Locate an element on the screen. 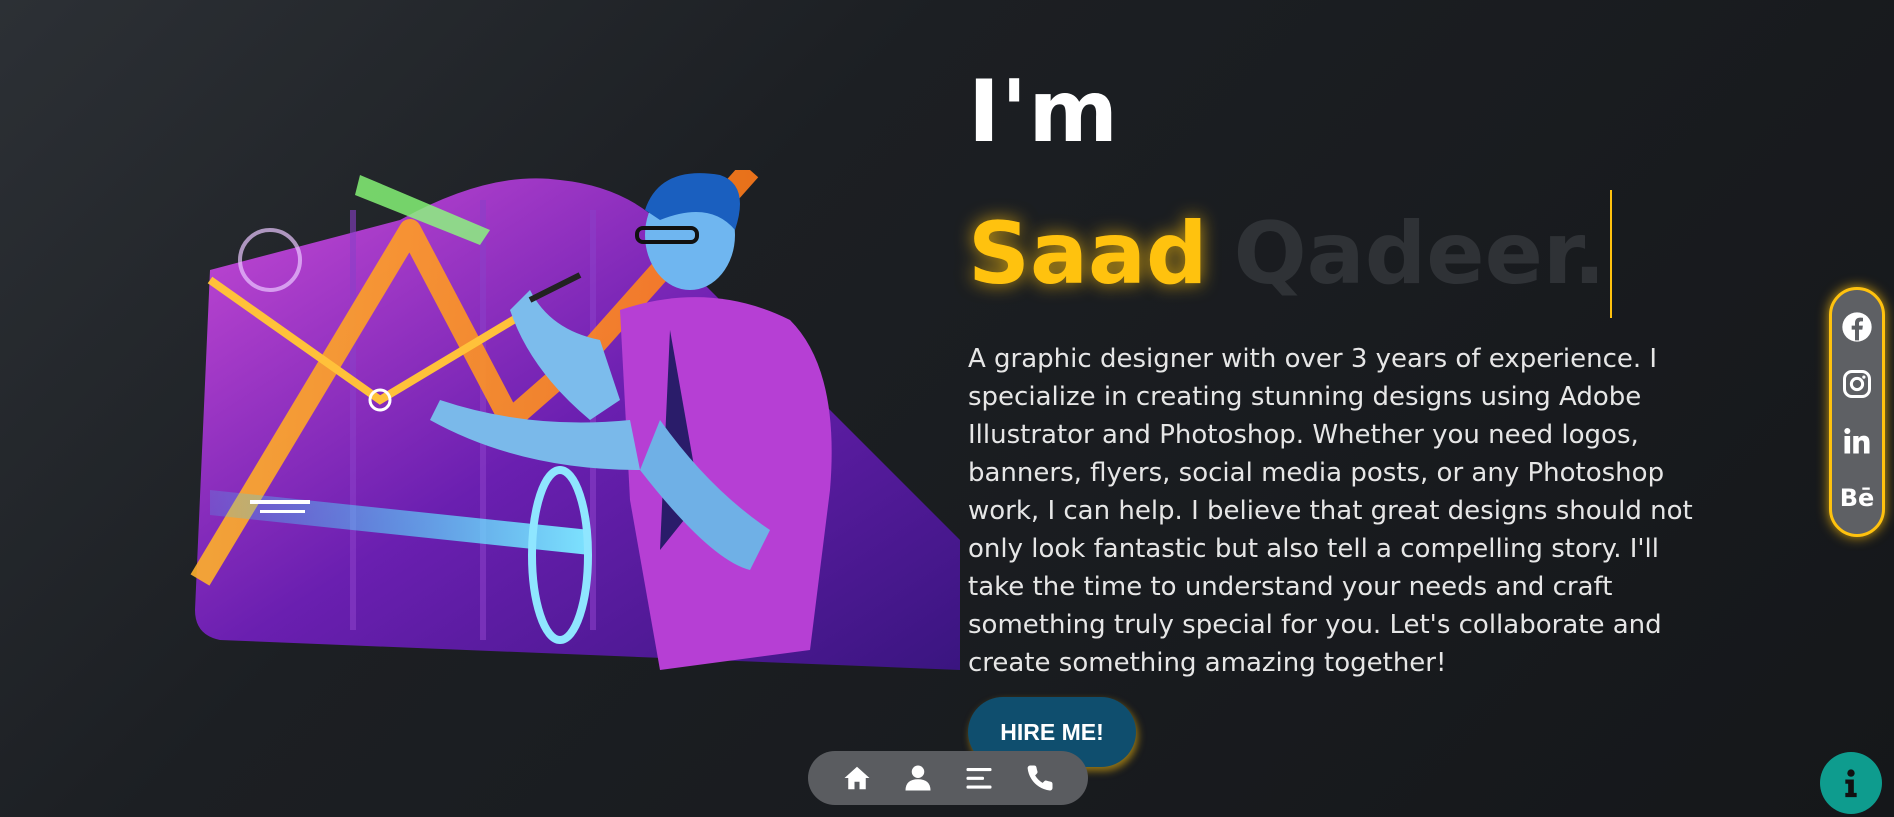 The width and height of the screenshot is (1894, 817). social-facebook is located at coordinates (1857, 327).